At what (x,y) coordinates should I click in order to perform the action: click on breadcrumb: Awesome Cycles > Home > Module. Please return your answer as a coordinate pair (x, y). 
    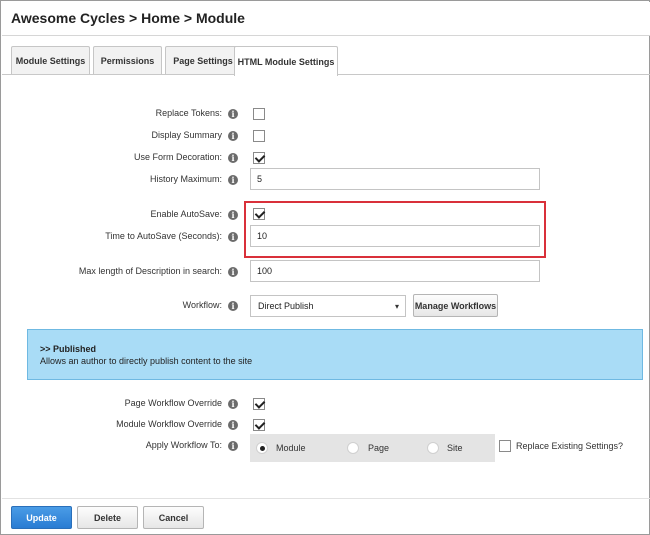
    Looking at the image, I should click on (128, 18).